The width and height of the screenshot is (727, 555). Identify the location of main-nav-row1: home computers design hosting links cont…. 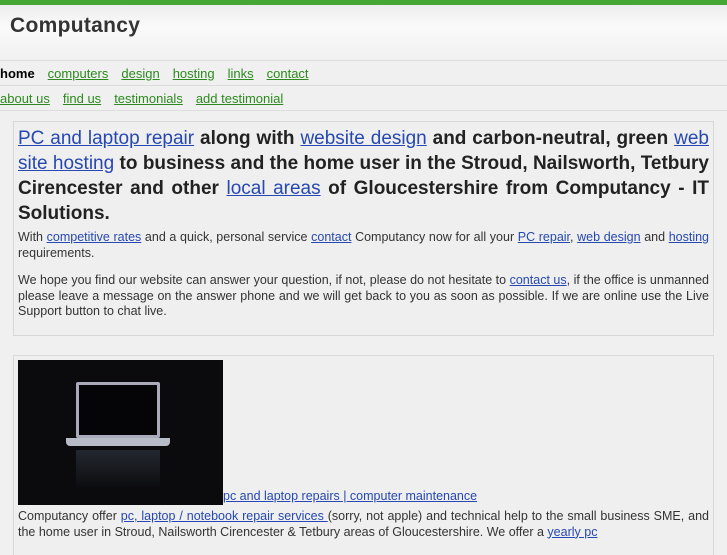
(363, 73).